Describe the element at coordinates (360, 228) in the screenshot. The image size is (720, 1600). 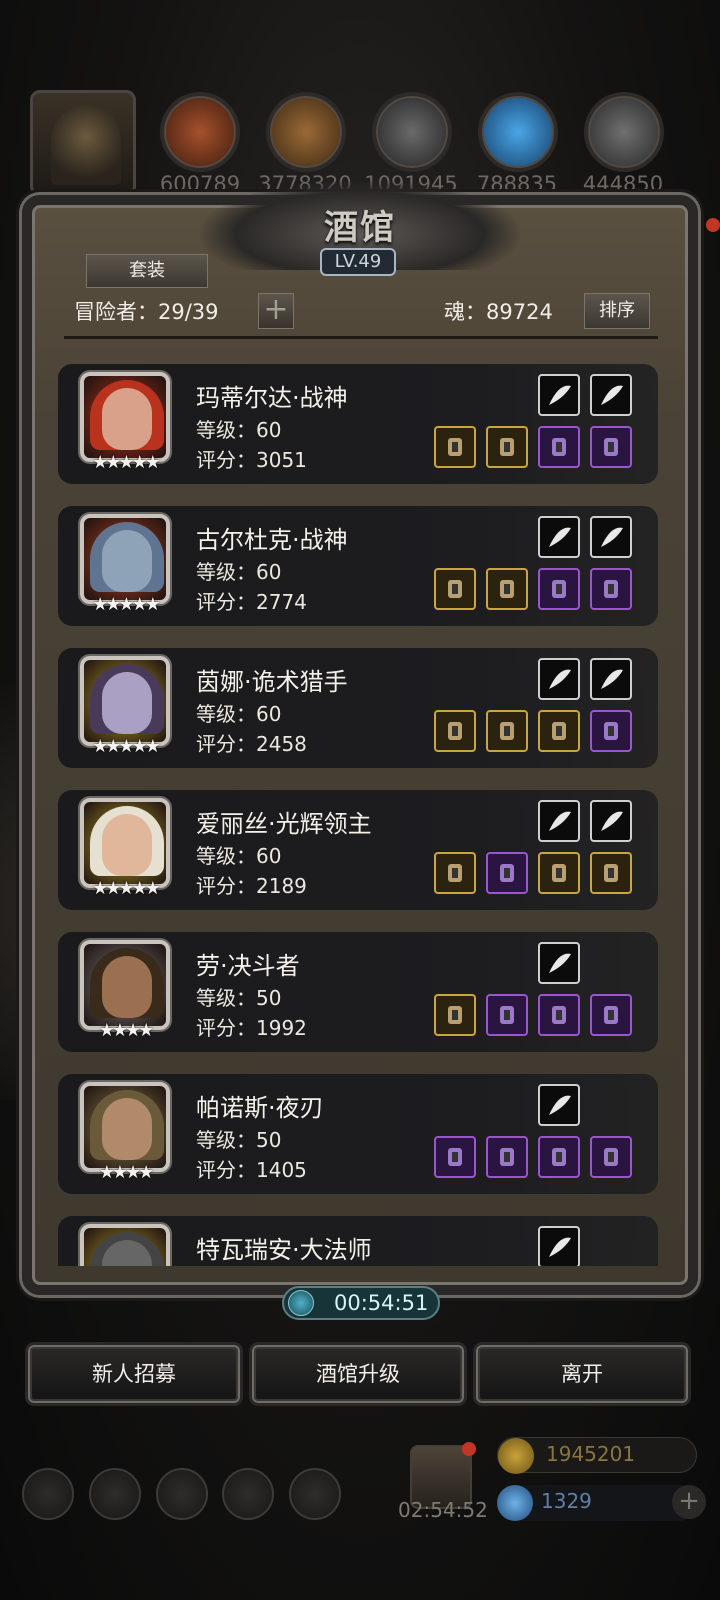
I see `panel-title: 酒馆` at that location.